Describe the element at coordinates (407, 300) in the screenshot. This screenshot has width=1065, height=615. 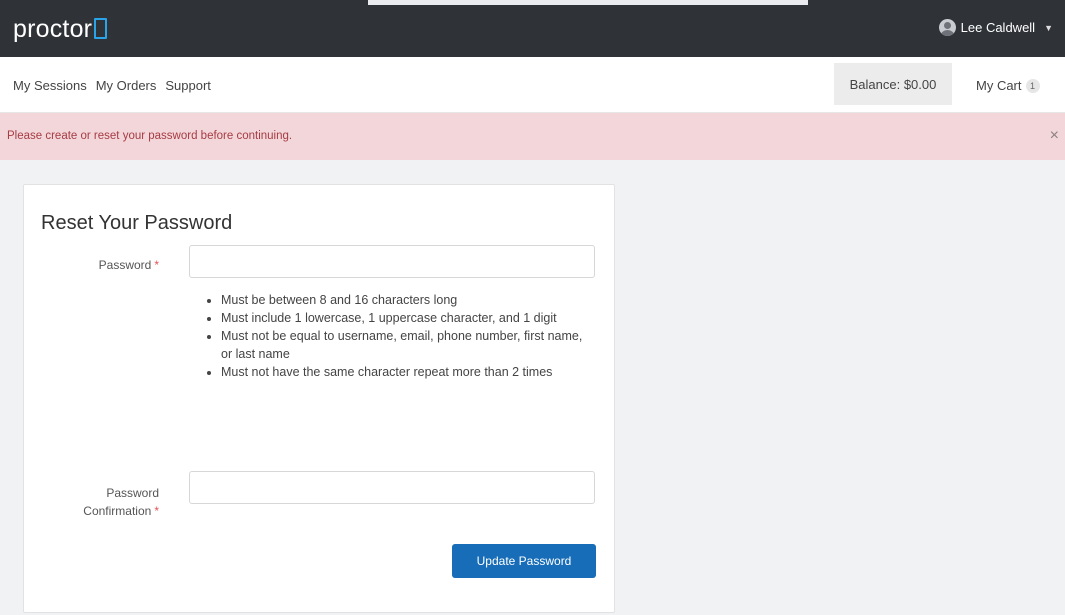
I see `password-rule: Must be between 8 and 16 characters long` at that location.